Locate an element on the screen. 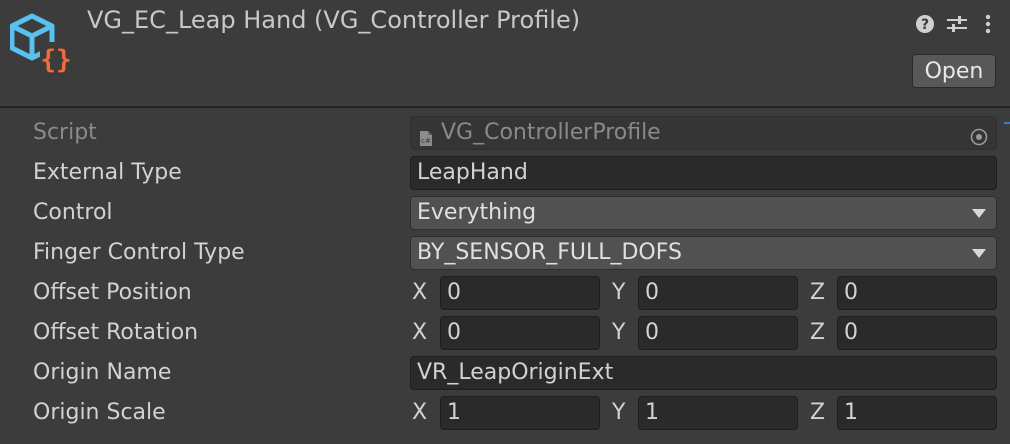 The width and height of the screenshot is (1010, 444). offset-position-y-input: 0 is located at coordinates (718, 293).